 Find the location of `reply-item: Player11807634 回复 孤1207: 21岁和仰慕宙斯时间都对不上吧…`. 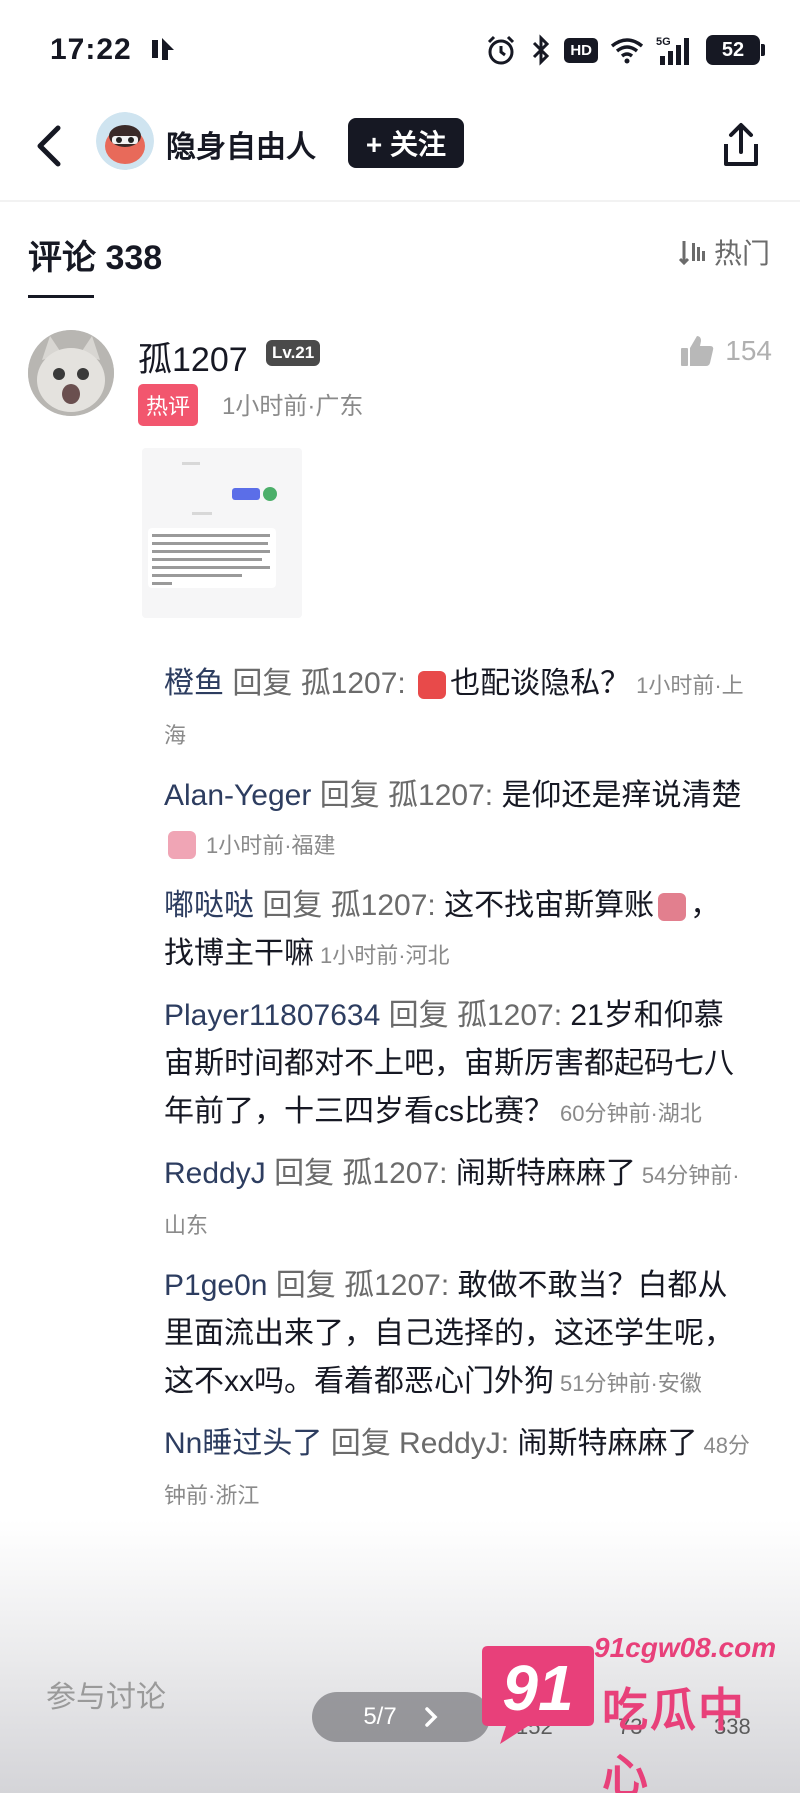

reply-item: Player11807634 回复 孤1207: 21岁和仰慕宙斯时间都对不上吧… is located at coordinates (457, 1065).